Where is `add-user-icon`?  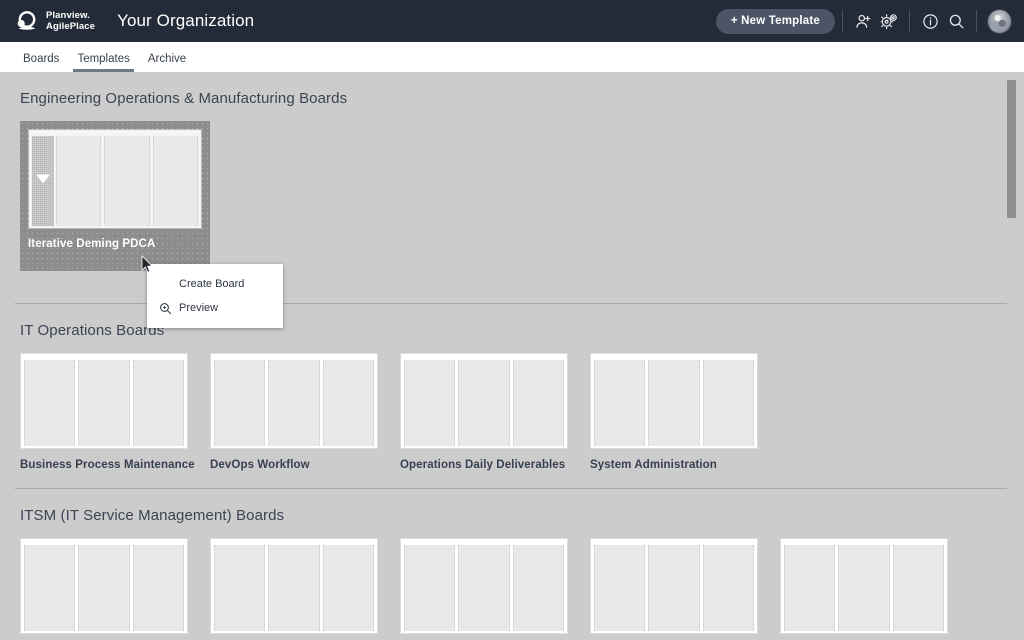
add-user-icon is located at coordinates (863, 21).